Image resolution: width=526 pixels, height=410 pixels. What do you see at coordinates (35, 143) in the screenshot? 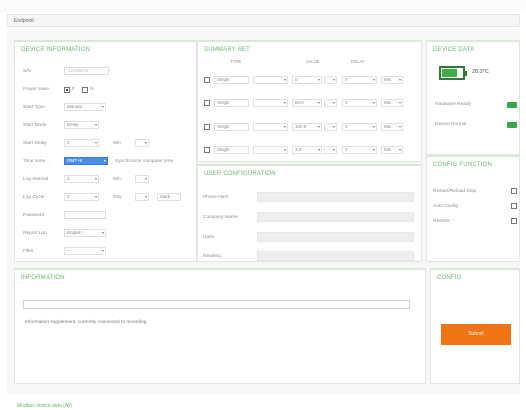
I see `start-delay-label: Start Delay` at bounding box center [35, 143].